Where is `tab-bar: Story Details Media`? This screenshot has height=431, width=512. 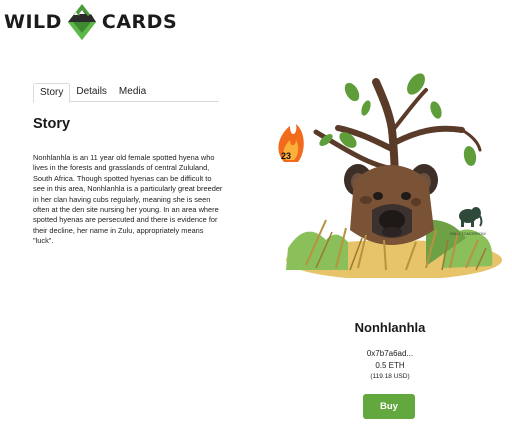
tab-bar: Story Details Media is located at coordinates (126, 93).